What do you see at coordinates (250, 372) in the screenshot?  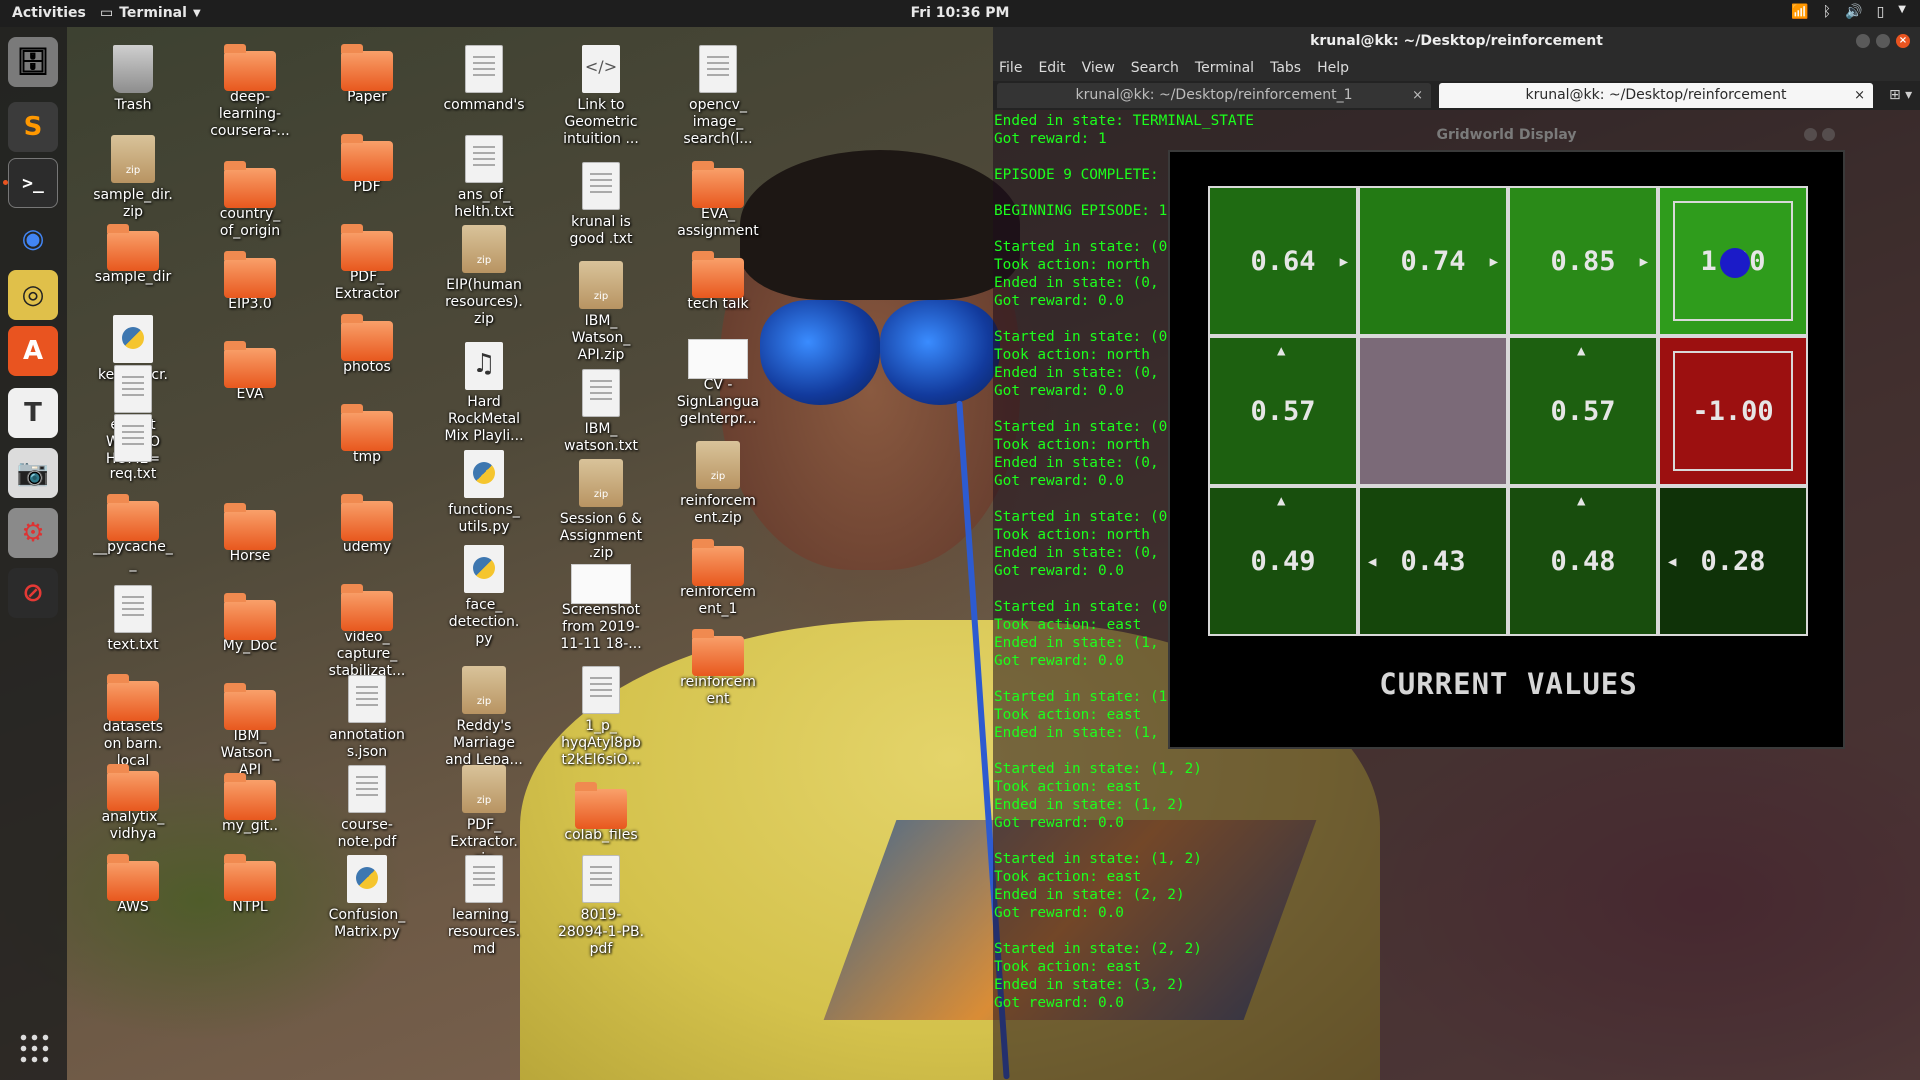 I see `desktop-icon: EVA` at bounding box center [250, 372].